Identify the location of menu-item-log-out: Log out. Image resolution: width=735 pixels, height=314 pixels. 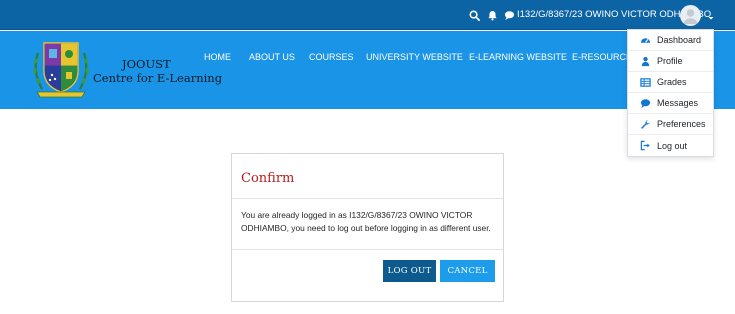
(670, 145).